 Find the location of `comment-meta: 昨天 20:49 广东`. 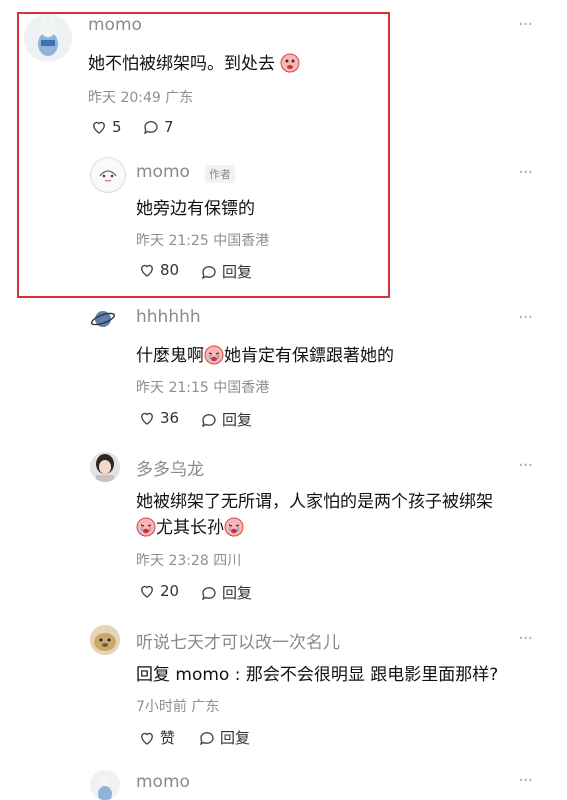

comment-meta: 昨天 20:49 广东 is located at coordinates (141, 98).